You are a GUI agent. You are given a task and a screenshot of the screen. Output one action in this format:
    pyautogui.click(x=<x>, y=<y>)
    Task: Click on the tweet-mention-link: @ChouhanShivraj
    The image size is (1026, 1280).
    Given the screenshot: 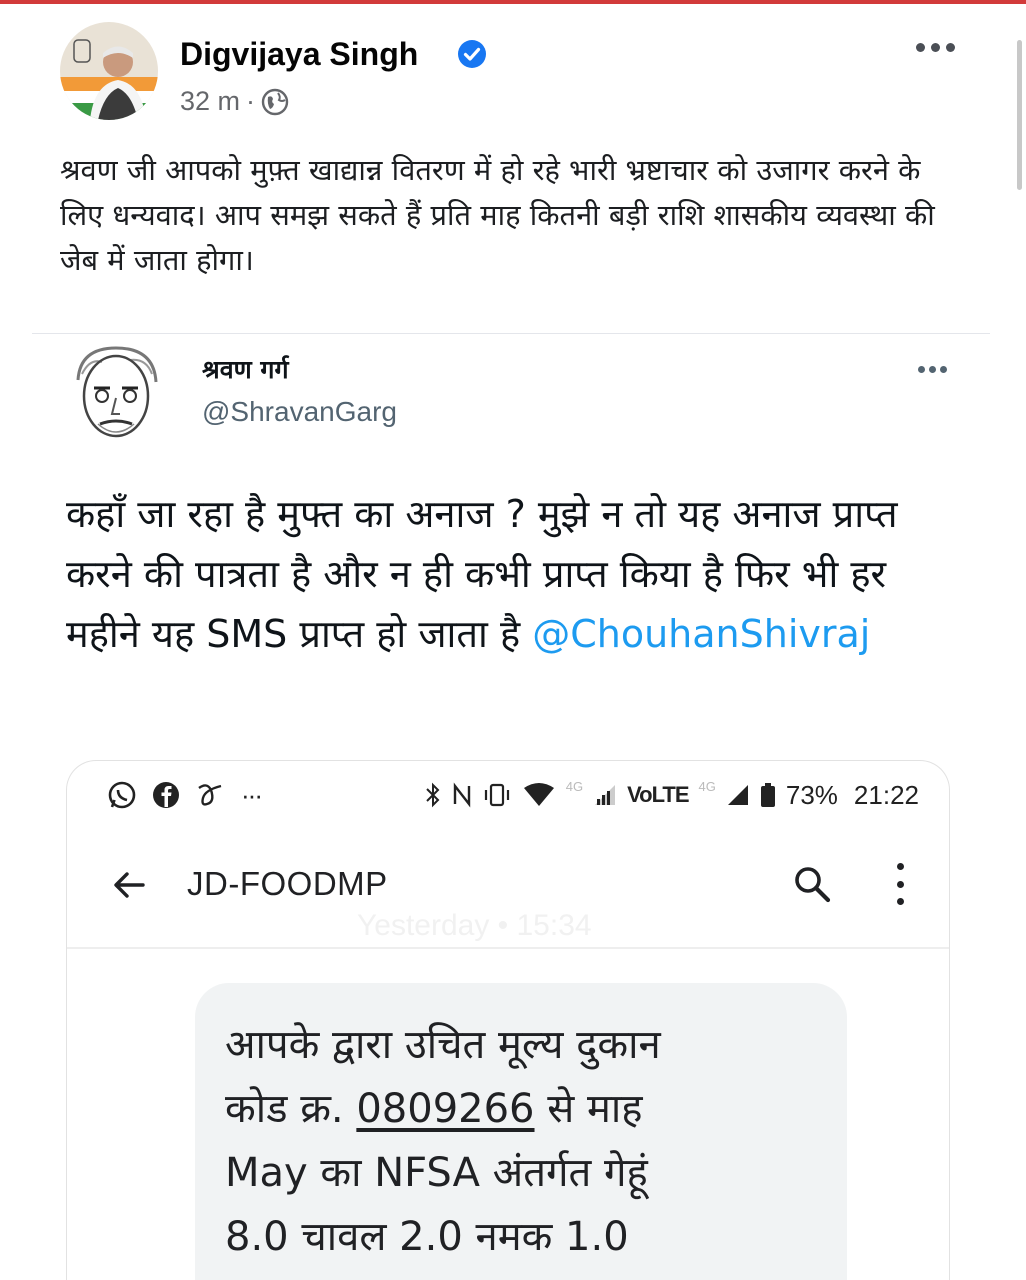 What is the action you would take?
    pyautogui.click(x=701, y=634)
    